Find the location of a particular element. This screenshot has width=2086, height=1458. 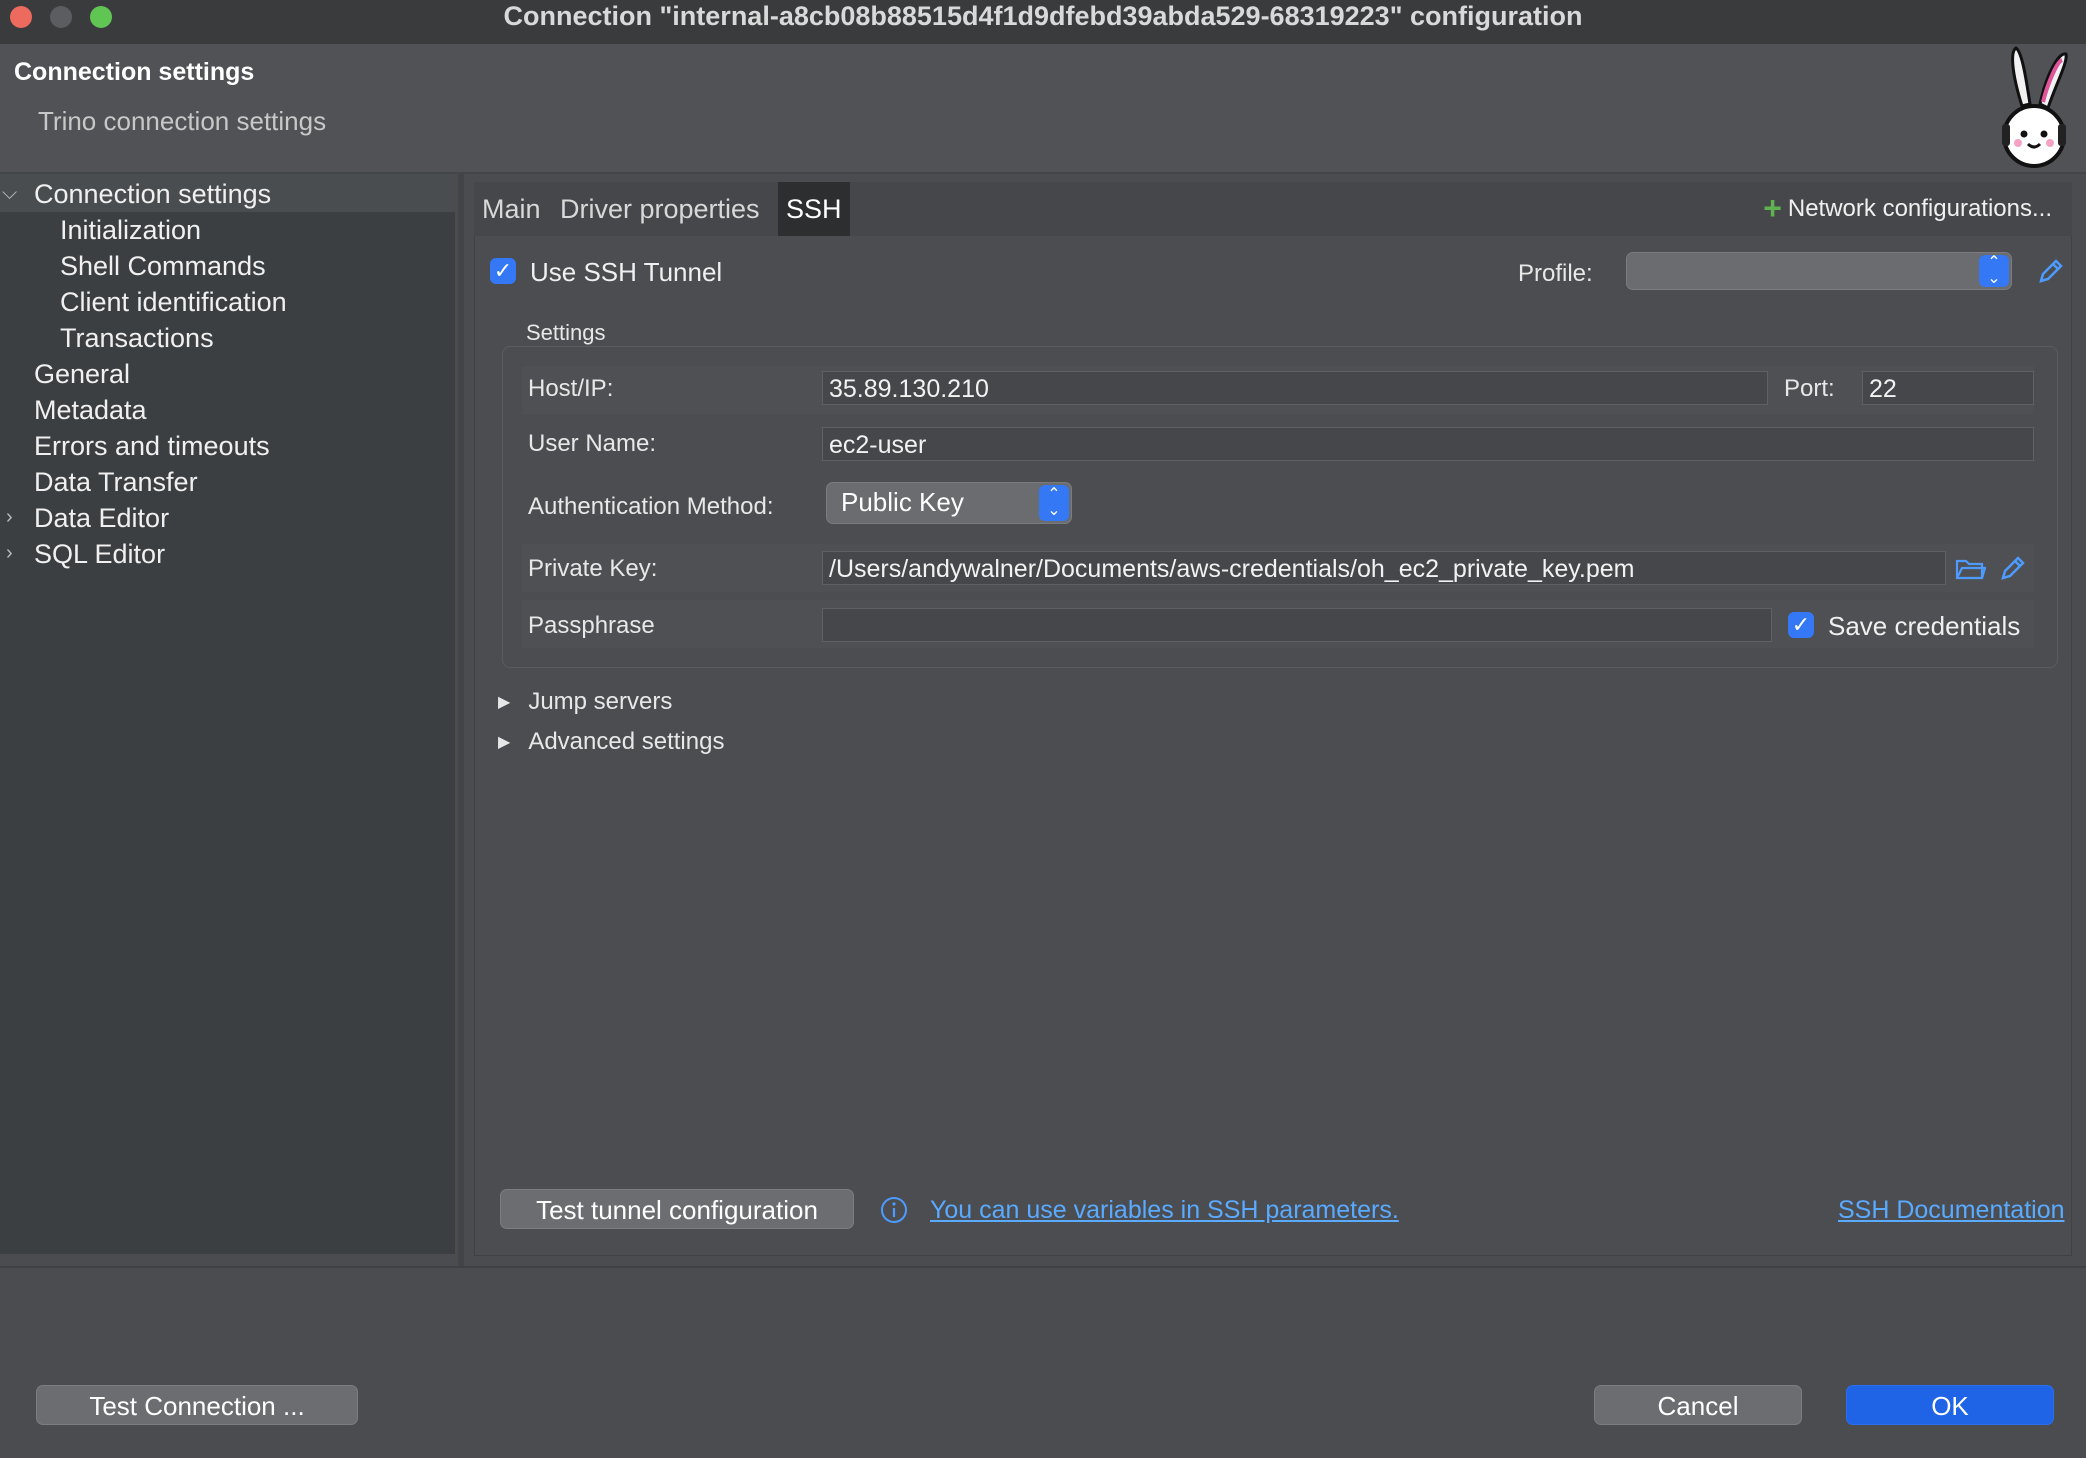

tree-item-metadata: Metadata is located at coordinates (90, 410).